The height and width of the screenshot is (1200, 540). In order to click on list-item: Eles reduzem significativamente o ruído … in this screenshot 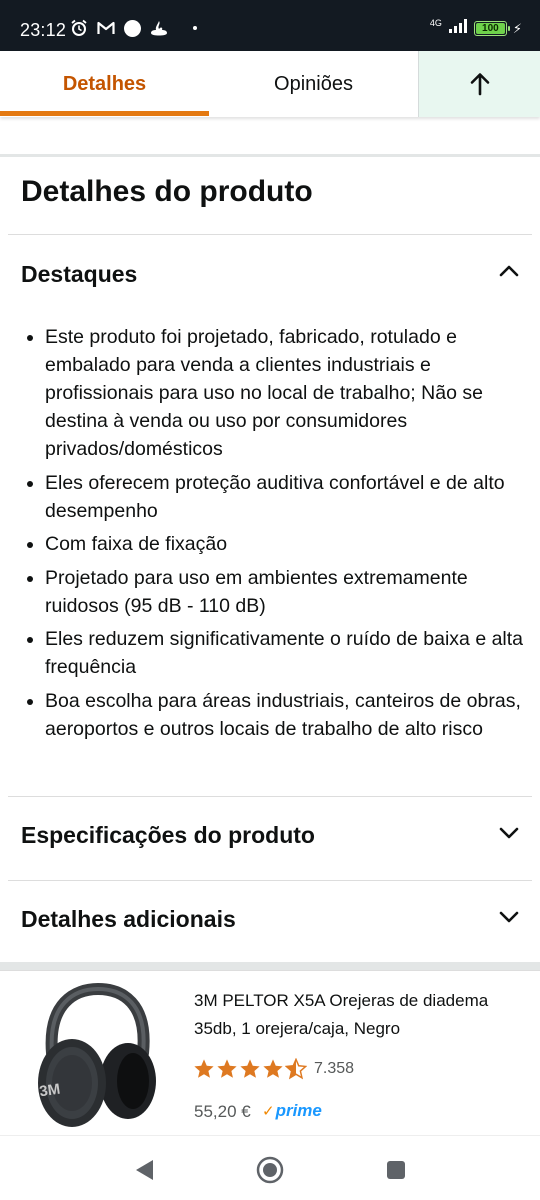, I will do `click(275, 653)`.